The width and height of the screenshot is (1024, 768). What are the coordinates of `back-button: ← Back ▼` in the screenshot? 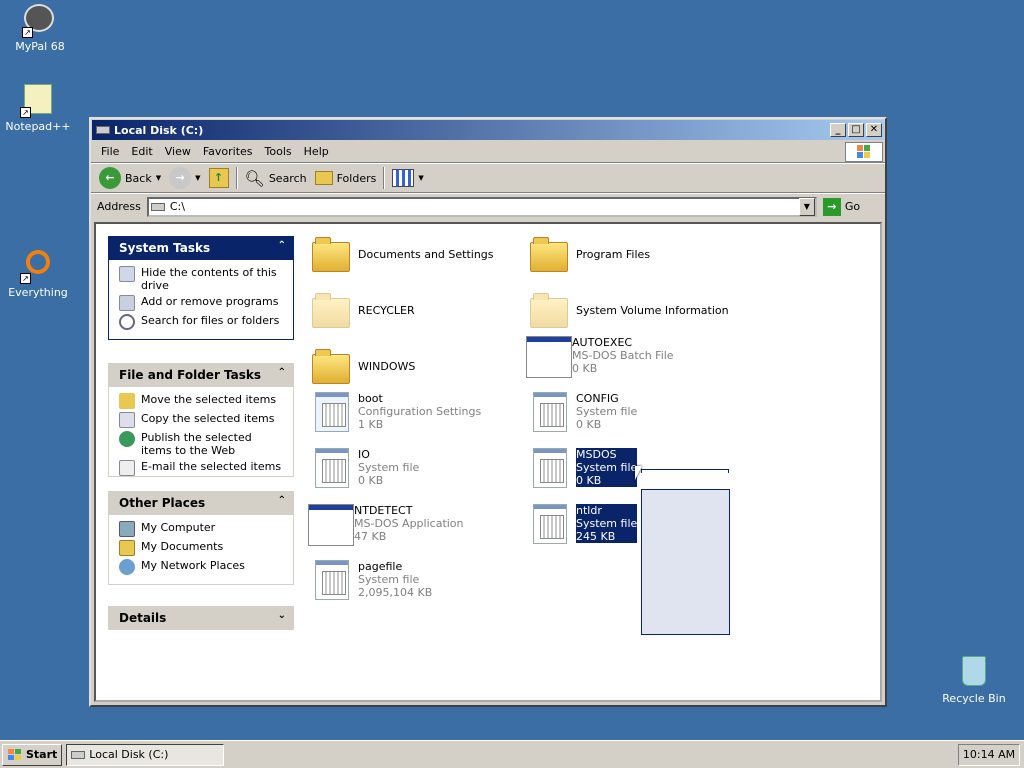 It's located at (130, 178).